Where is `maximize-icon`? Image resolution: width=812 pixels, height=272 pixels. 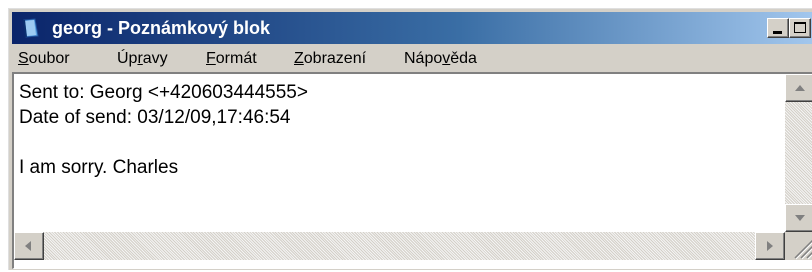
maximize-icon is located at coordinates (800, 27).